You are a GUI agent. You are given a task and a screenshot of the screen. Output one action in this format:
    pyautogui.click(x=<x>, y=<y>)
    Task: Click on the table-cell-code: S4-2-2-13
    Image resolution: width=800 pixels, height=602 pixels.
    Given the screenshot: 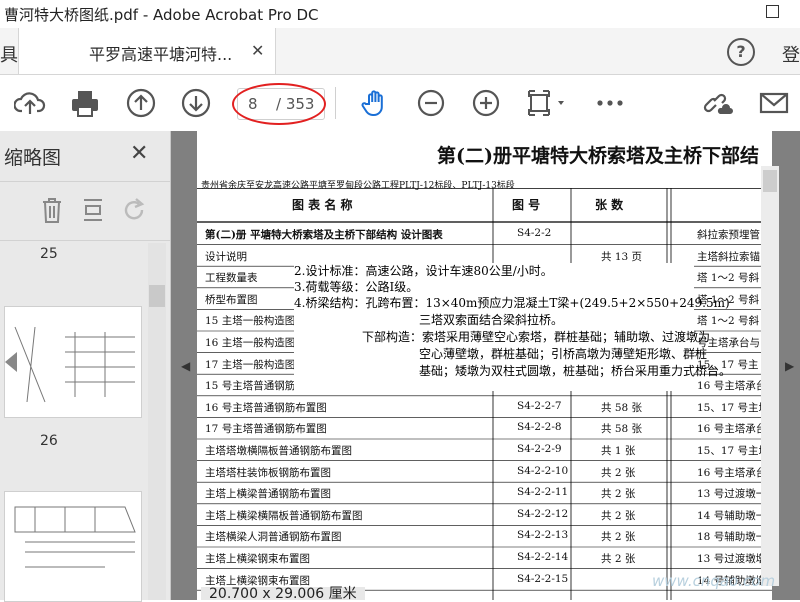 What is the action you would take?
    pyautogui.click(x=543, y=535)
    